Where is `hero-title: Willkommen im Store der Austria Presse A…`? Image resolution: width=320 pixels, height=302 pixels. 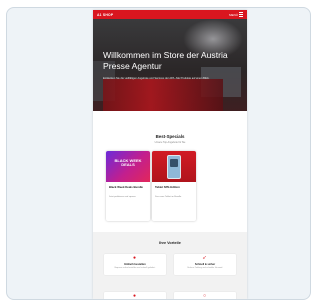
hero-title: Willkommen im Store der Austria Presse A… is located at coordinates (165, 60).